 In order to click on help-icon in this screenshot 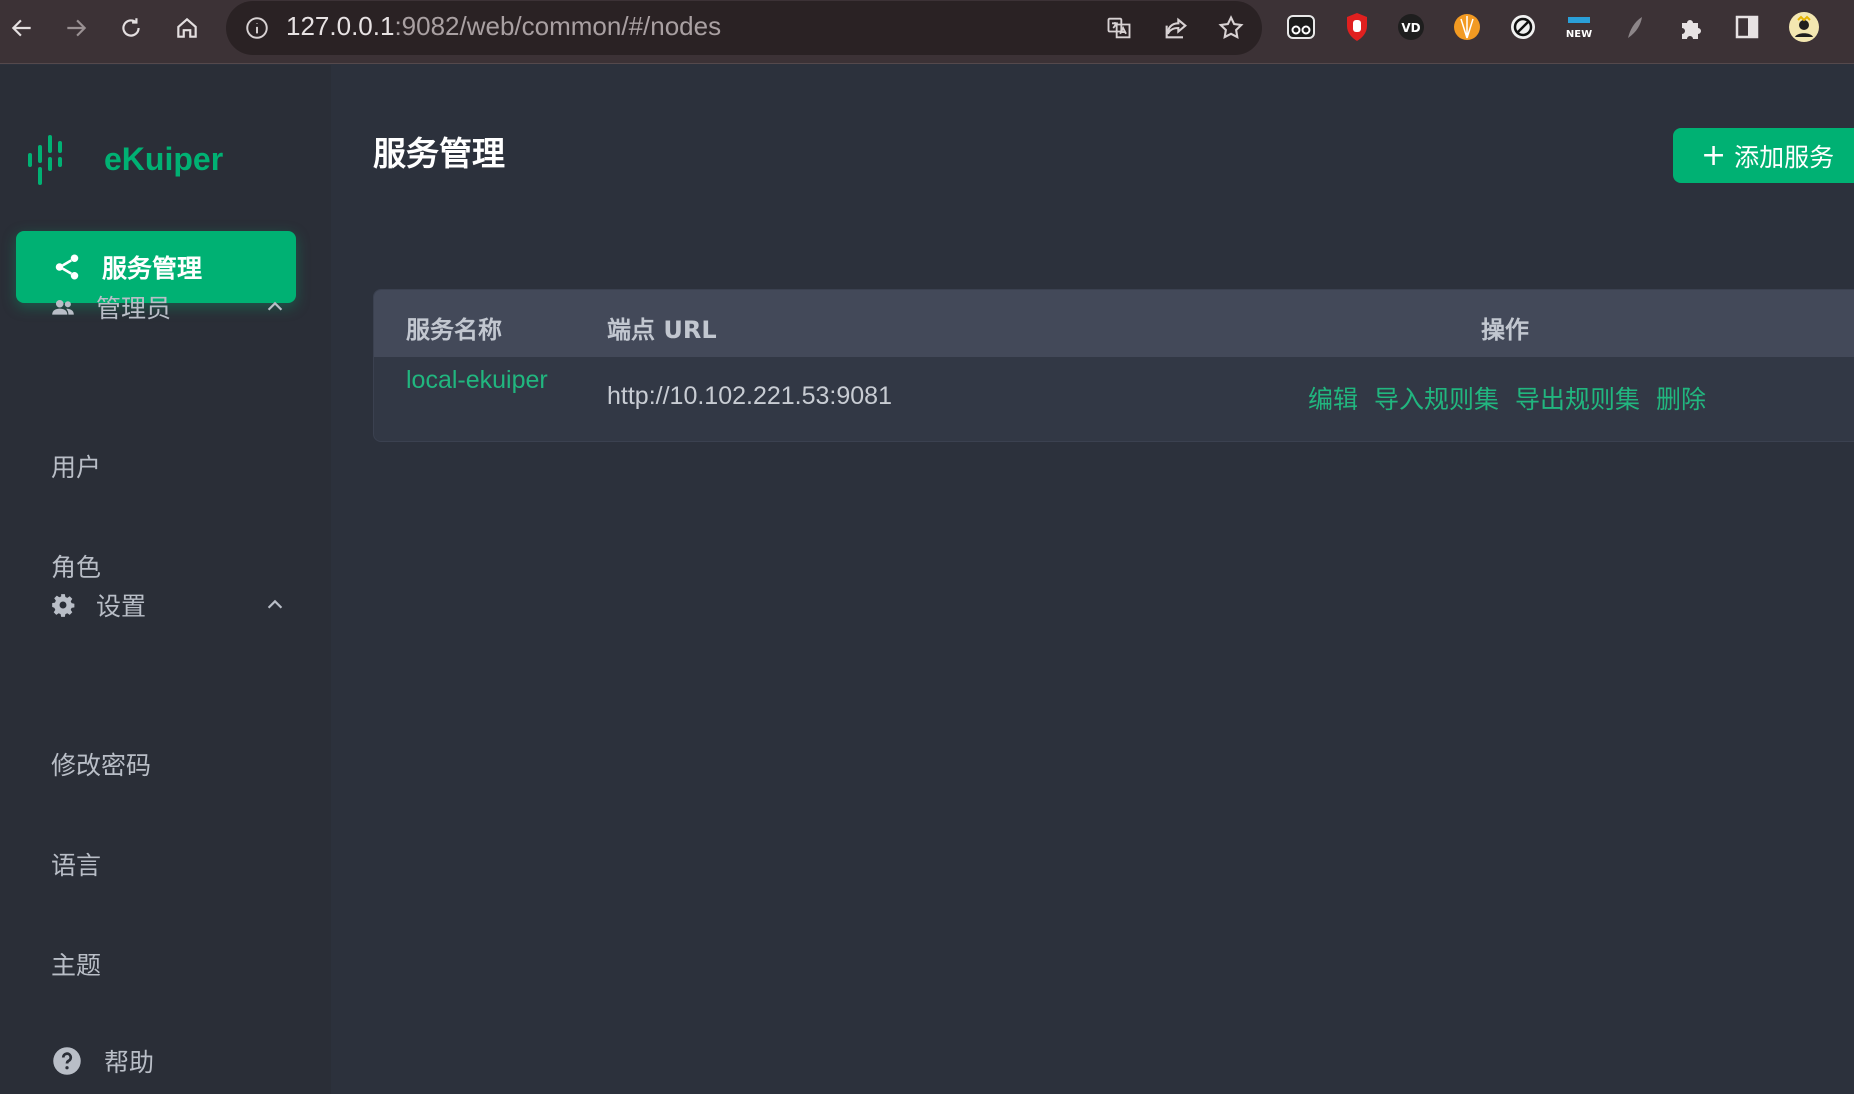, I will do `click(67, 1061)`.